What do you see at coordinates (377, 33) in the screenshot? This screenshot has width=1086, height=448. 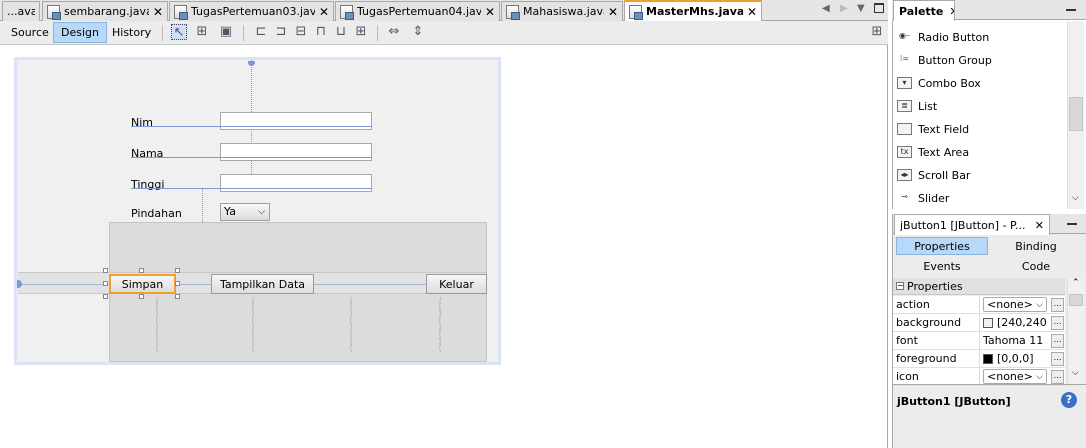 I see `toolbar-separator` at bounding box center [377, 33].